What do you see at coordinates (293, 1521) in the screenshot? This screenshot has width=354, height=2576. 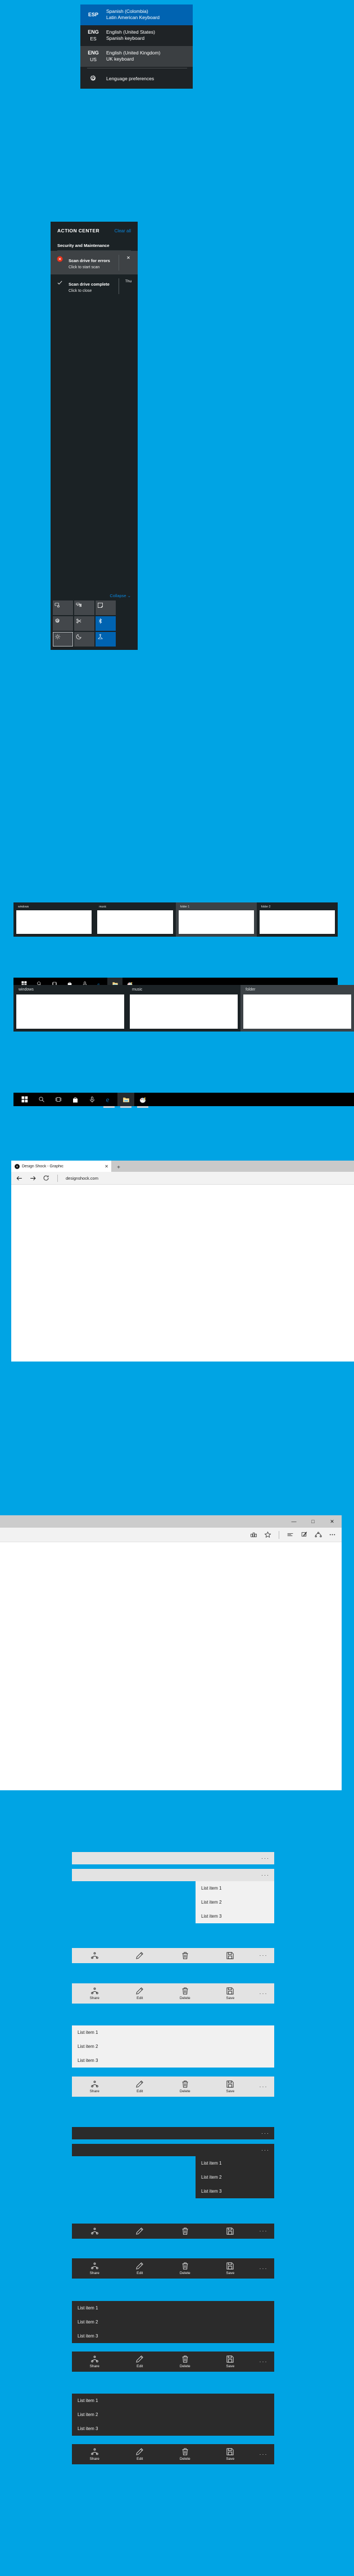 I see `minimize-button: —` at bounding box center [293, 1521].